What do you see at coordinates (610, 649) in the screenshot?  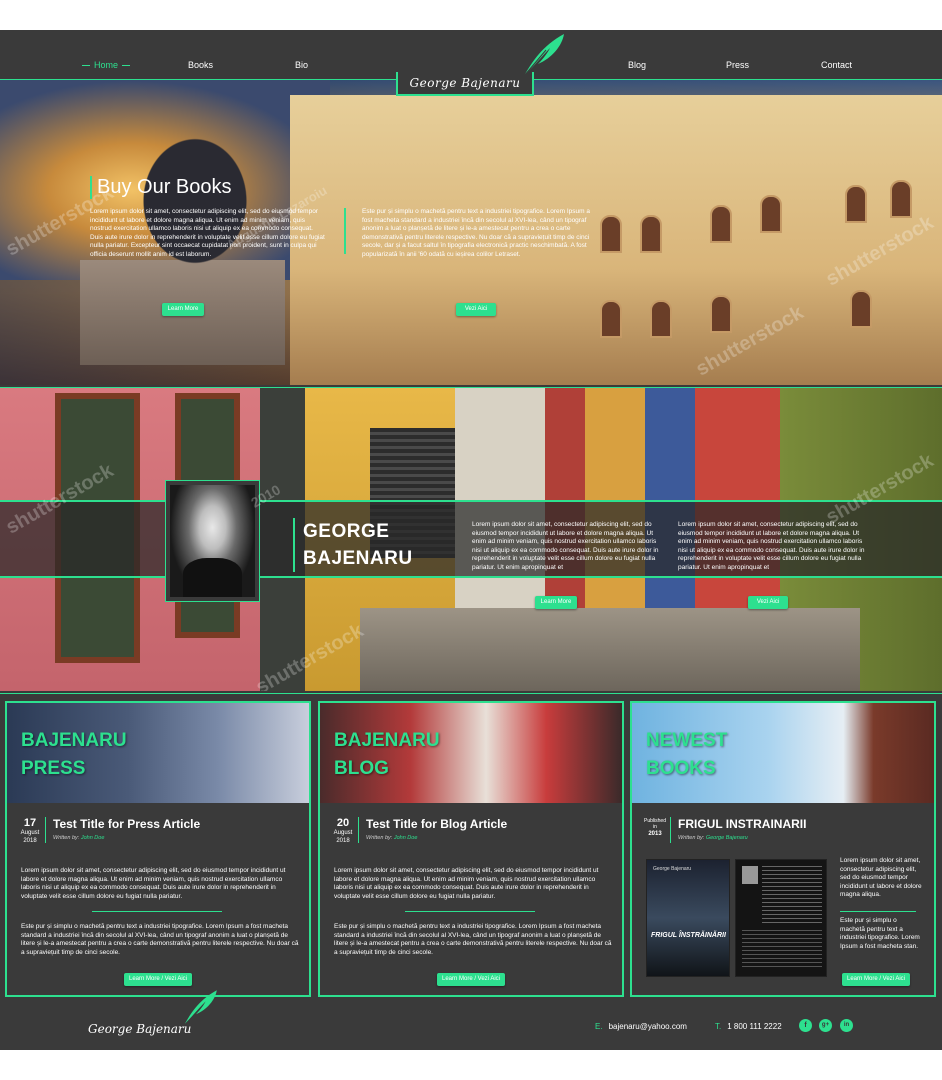 I see `cobblestone-street-image` at bounding box center [610, 649].